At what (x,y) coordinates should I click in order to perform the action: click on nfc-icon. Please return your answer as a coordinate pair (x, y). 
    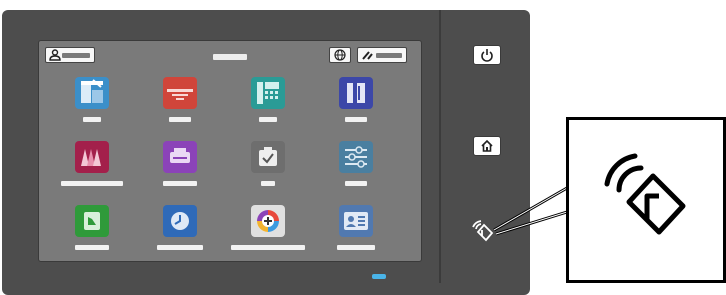
    Looking at the image, I should click on (645, 194).